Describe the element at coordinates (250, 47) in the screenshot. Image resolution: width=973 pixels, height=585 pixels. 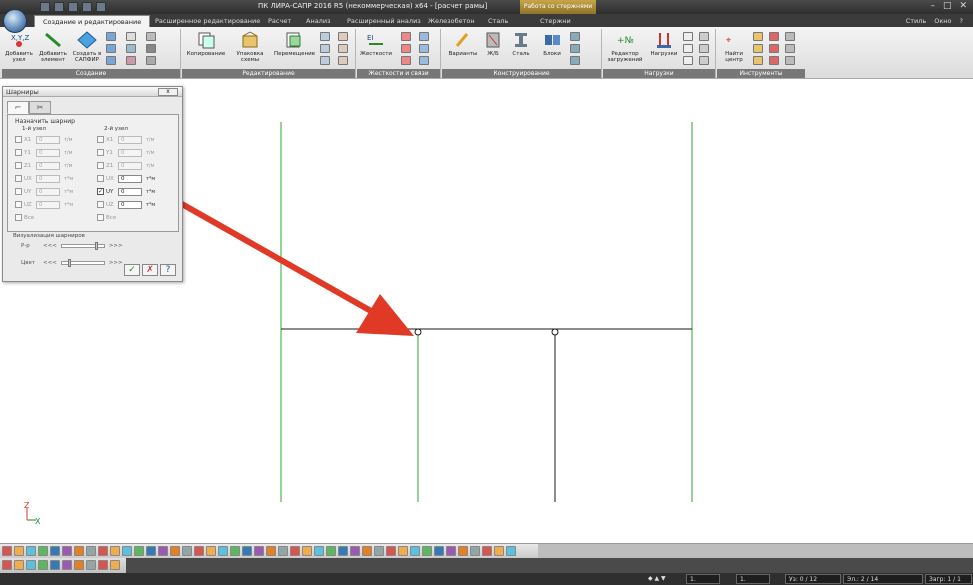
I see `pack-scheme-button: Упаковка схемы` at that location.